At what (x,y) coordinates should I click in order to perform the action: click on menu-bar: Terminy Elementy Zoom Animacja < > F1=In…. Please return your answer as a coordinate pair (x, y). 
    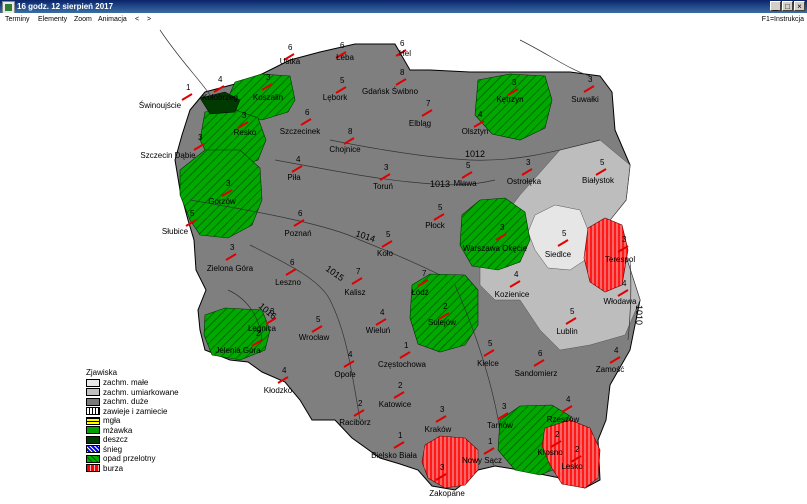
    Looking at the image, I should click on (403, 19).